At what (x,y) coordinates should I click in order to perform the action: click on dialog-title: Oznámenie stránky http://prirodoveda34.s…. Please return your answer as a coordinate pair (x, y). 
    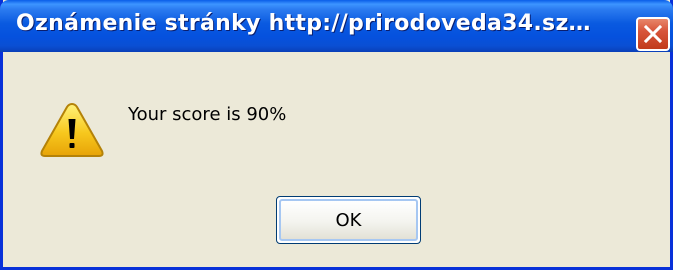
    Looking at the image, I should click on (303, 23).